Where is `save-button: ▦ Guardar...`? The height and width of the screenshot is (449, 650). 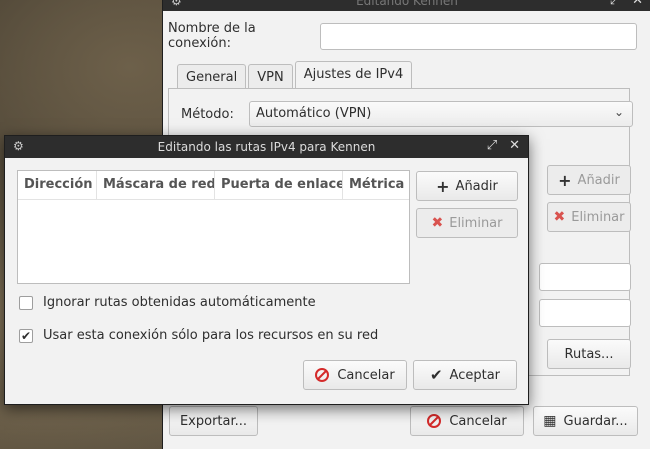 save-button: ▦ Guardar... is located at coordinates (585, 421).